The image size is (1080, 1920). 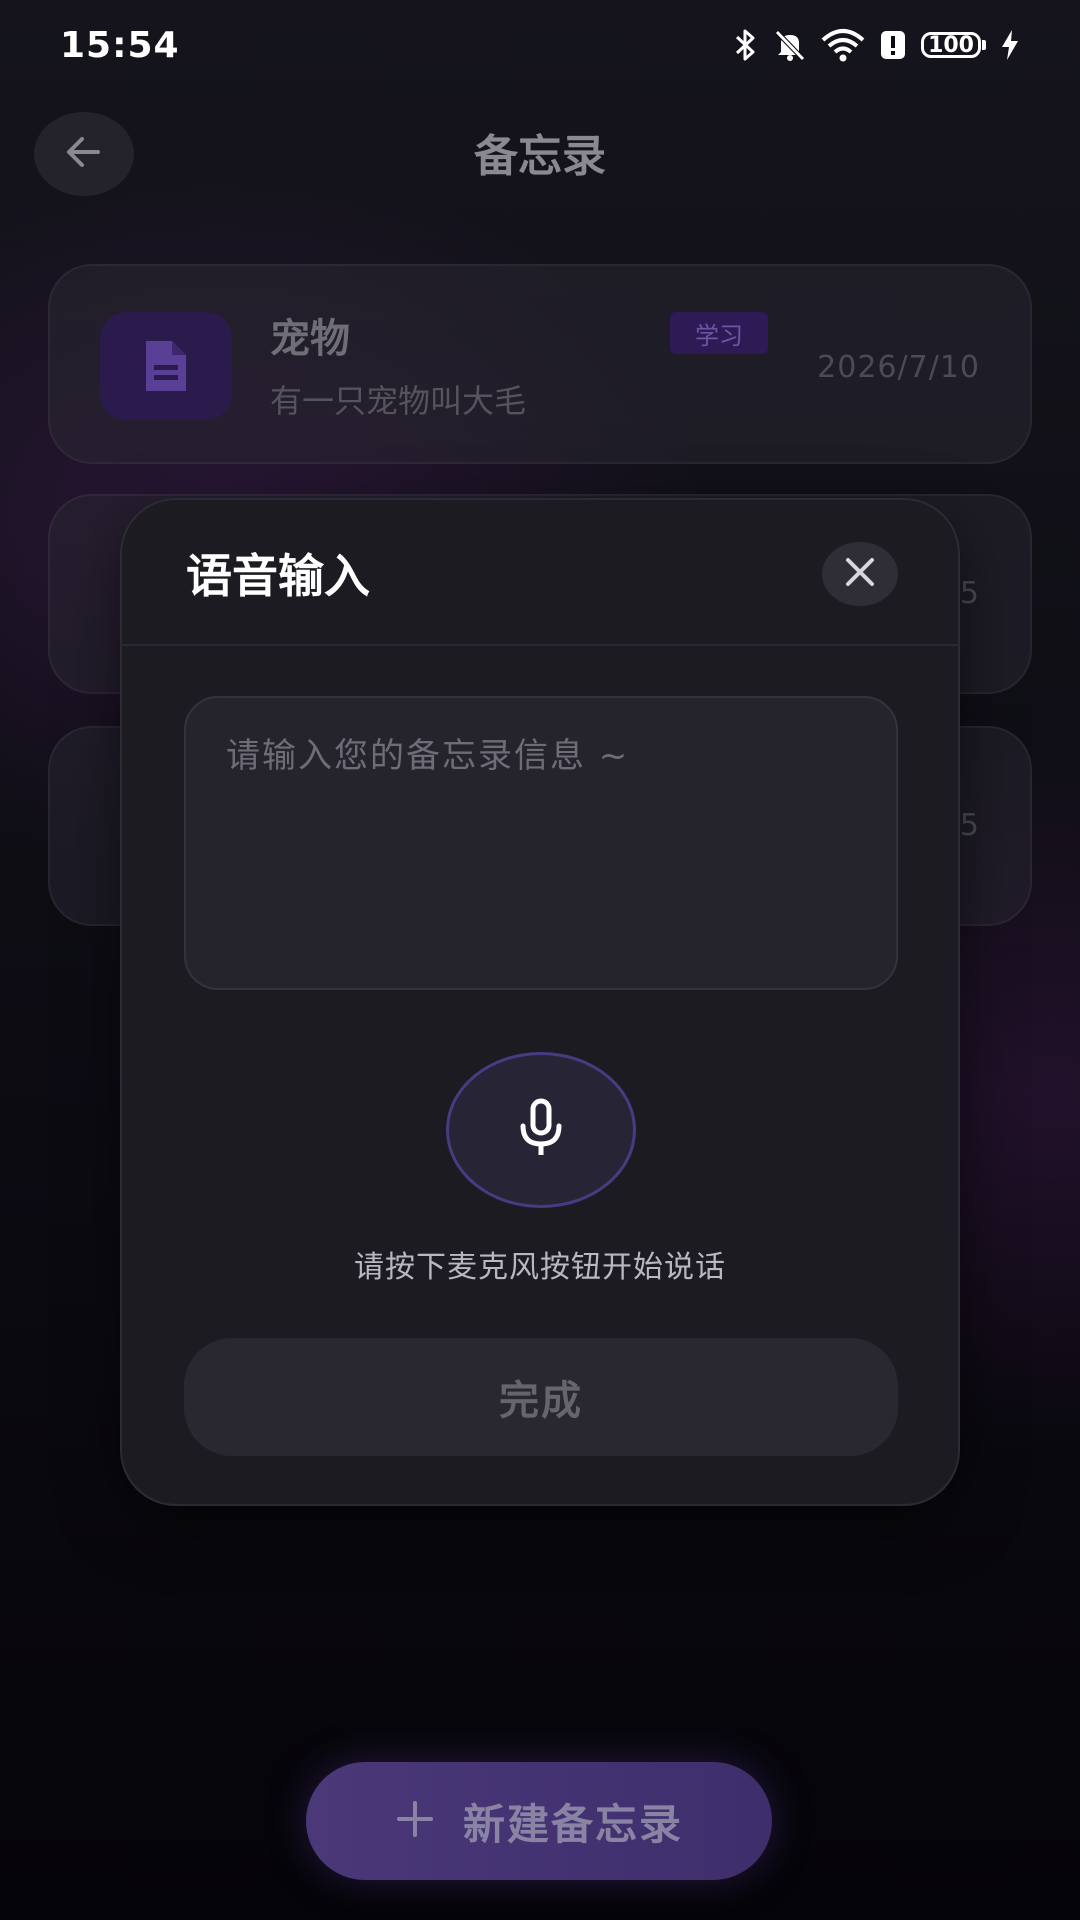 What do you see at coordinates (166, 366) in the screenshot?
I see `document-icon` at bounding box center [166, 366].